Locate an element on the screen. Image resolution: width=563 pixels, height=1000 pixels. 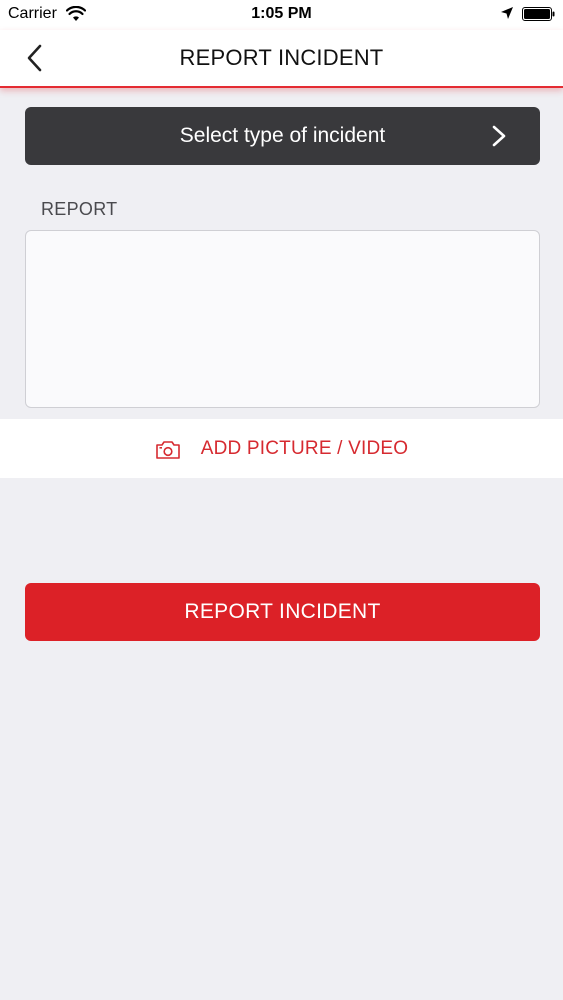
incident-type-select: Select type of incident is located at coordinates (282, 136).